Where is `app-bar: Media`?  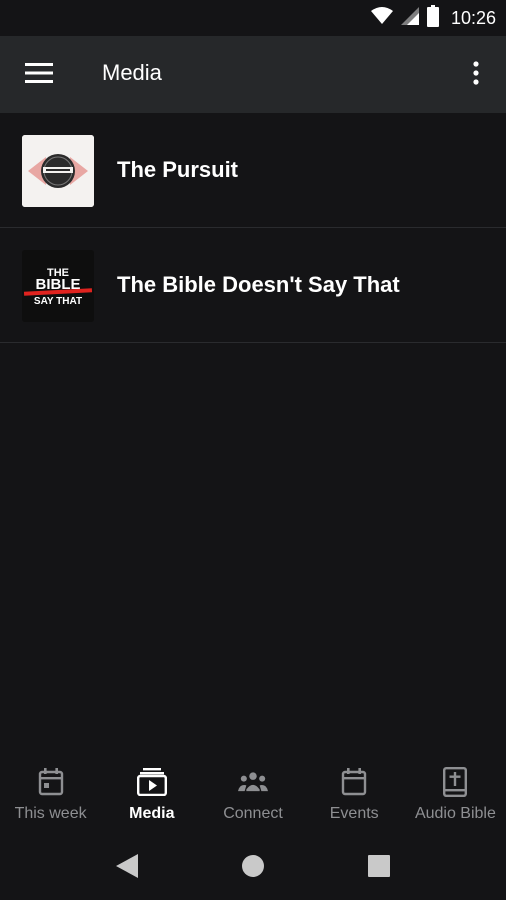 app-bar: Media is located at coordinates (253, 74).